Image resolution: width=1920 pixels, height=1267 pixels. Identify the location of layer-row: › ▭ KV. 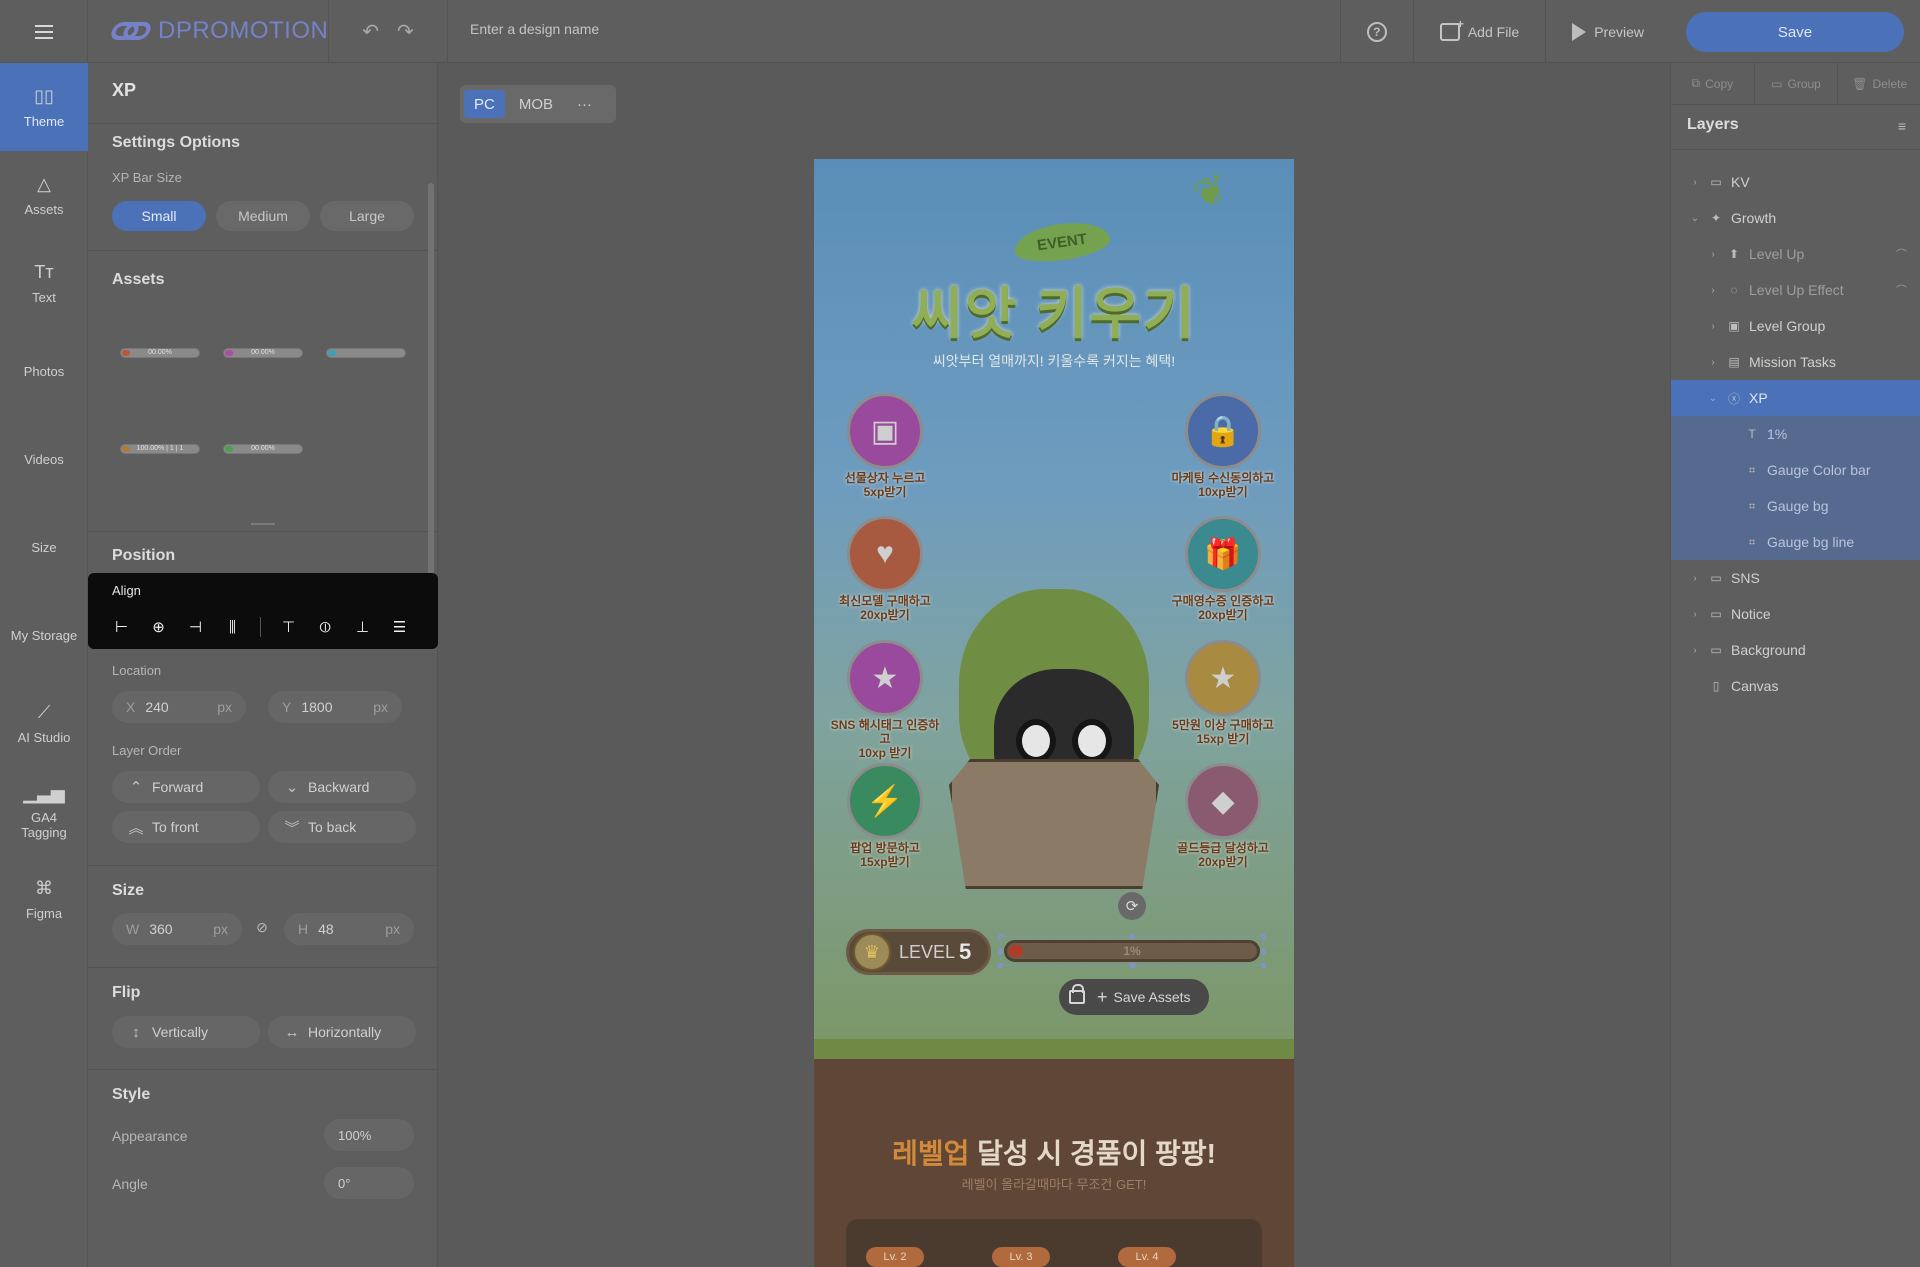
(1795, 182).